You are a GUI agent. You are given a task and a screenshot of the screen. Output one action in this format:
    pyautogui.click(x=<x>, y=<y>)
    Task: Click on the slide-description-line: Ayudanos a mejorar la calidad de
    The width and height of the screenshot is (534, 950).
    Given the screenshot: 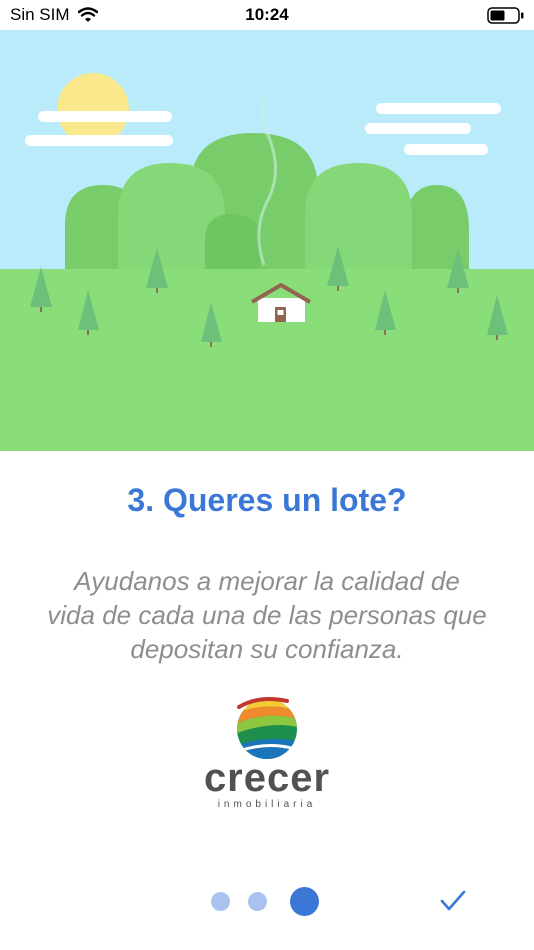 What is the action you would take?
    pyautogui.click(x=267, y=581)
    